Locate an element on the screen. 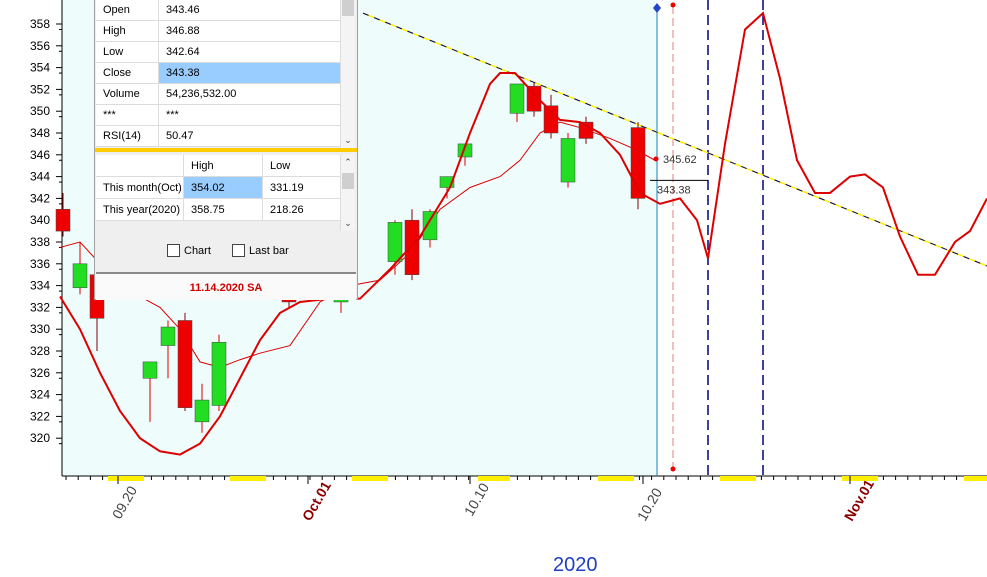  hl-header-row: High Low is located at coordinates (219, 166).